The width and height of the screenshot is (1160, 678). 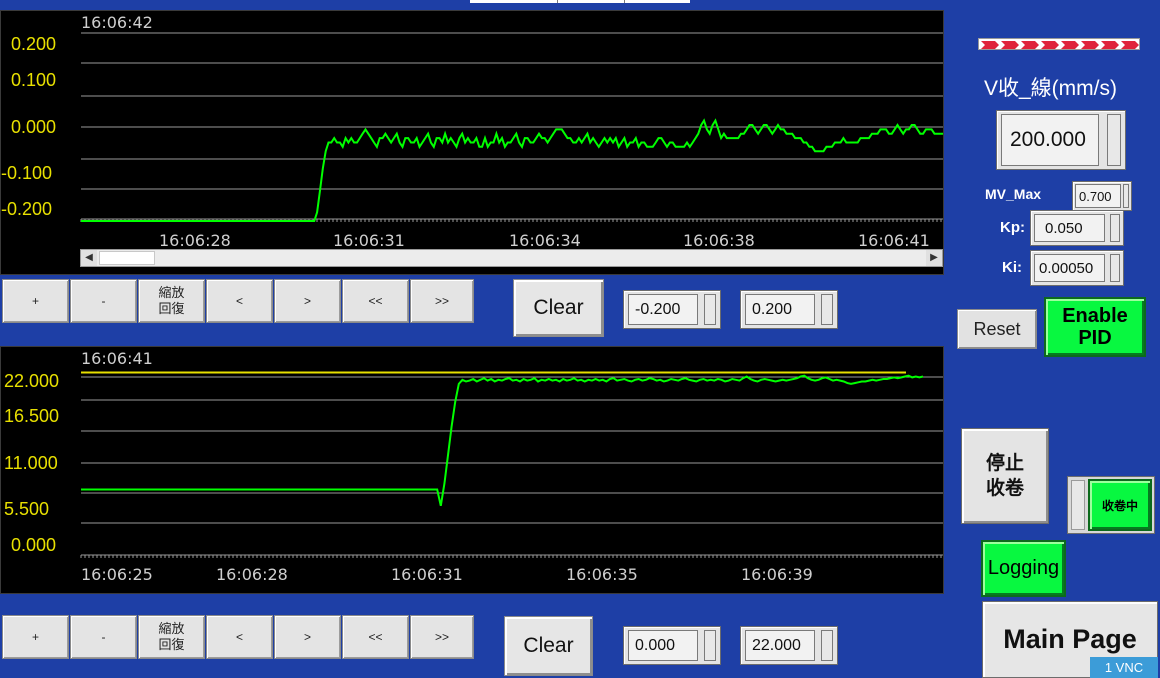 What do you see at coordinates (780, 309) in the screenshot?
I see `y-max-value: 0.200` at bounding box center [780, 309].